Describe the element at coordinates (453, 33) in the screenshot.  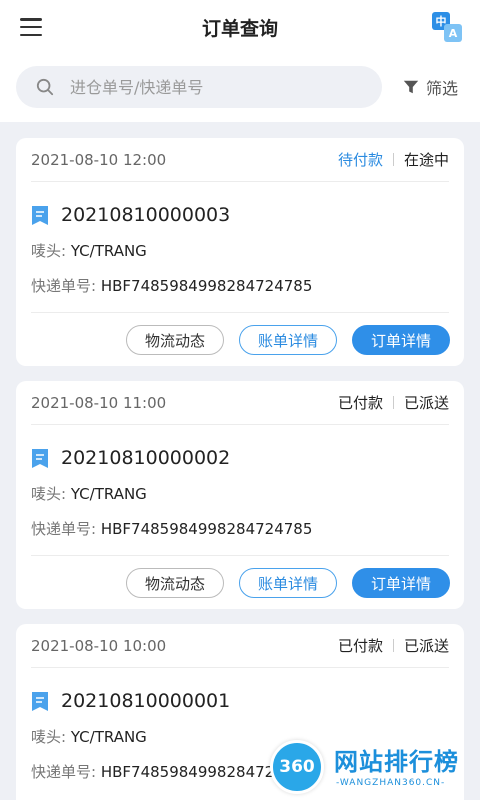
I see `translate-icon-english: A` at that location.